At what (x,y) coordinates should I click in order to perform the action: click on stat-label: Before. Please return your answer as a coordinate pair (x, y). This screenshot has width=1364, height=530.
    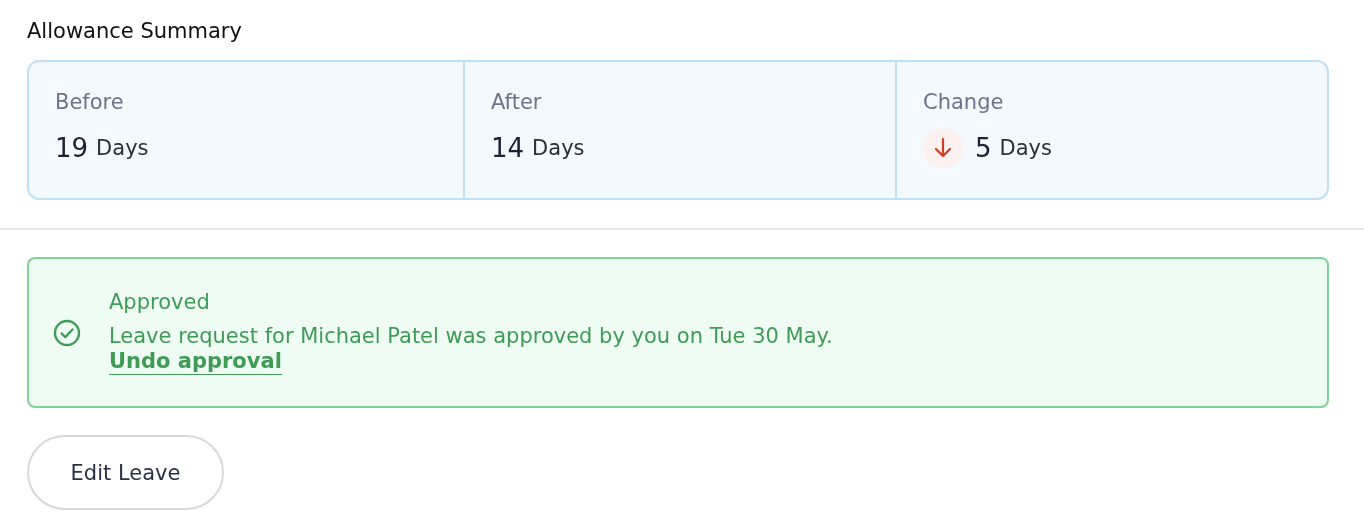
    Looking at the image, I should click on (89, 102).